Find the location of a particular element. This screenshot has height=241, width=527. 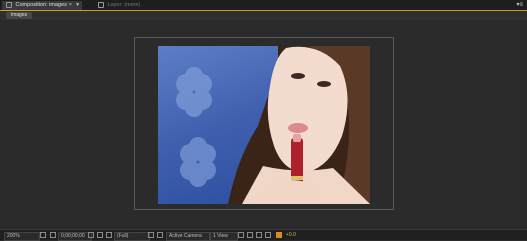

pixel-aspect-icon is located at coordinates (241, 235).